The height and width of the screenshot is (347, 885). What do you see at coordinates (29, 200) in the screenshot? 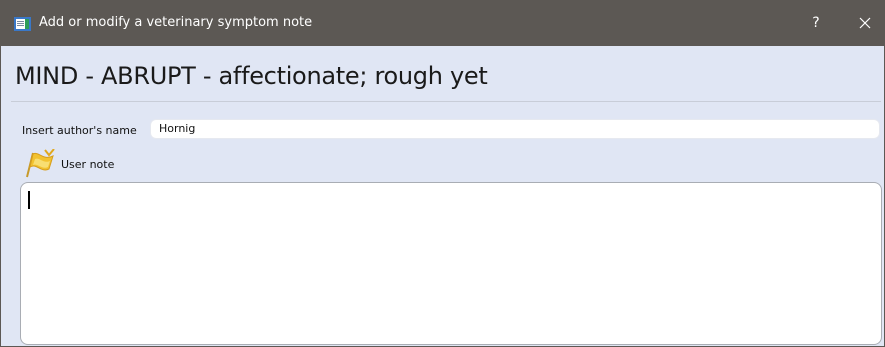
I see `text-caret` at bounding box center [29, 200].